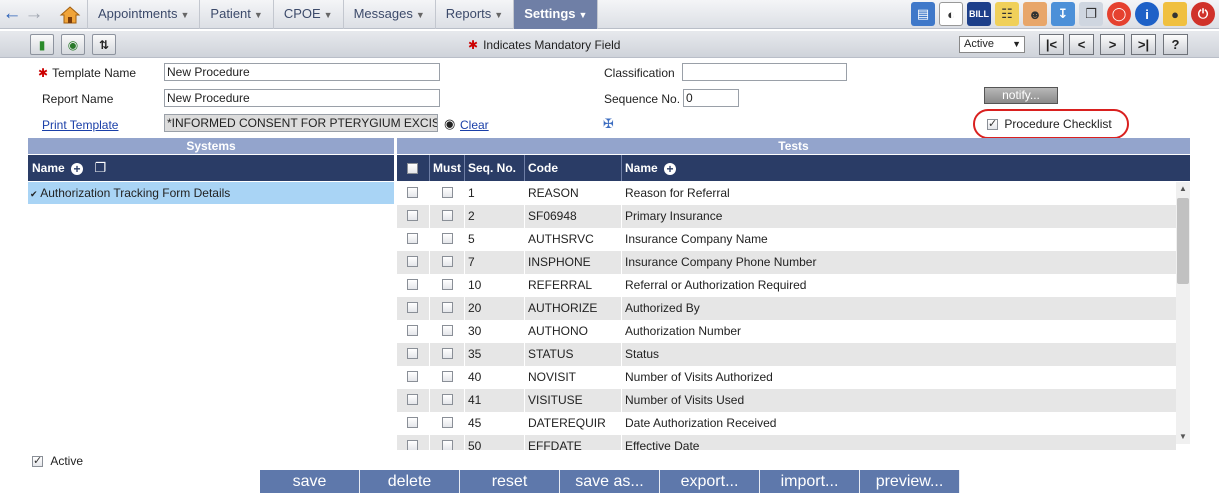 Image resolution: width=1219 pixels, height=499 pixels. Describe the element at coordinates (1007, 14) in the screenshot. I see `calendar-note-icon: ☷` at that location.